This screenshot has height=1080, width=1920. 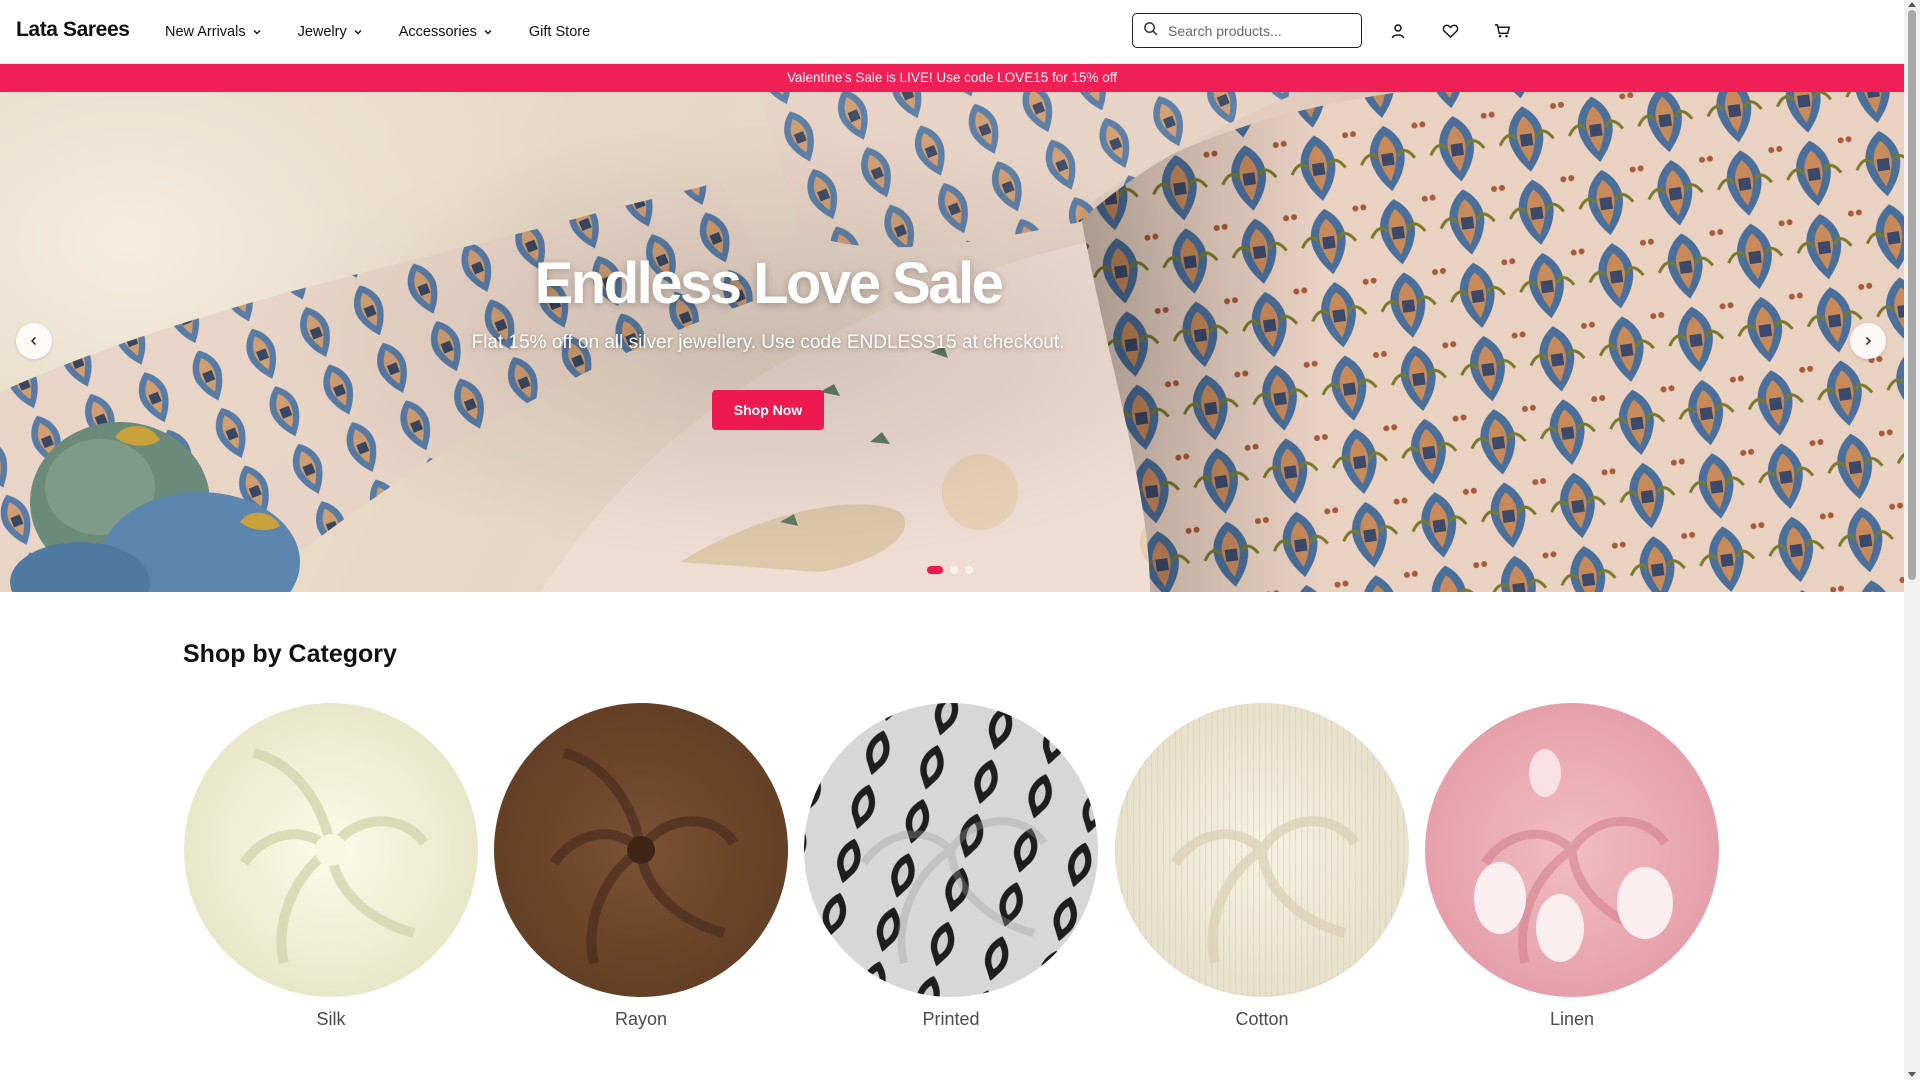 I want to click on chevron-left-icon, so click(x=33, y=341).